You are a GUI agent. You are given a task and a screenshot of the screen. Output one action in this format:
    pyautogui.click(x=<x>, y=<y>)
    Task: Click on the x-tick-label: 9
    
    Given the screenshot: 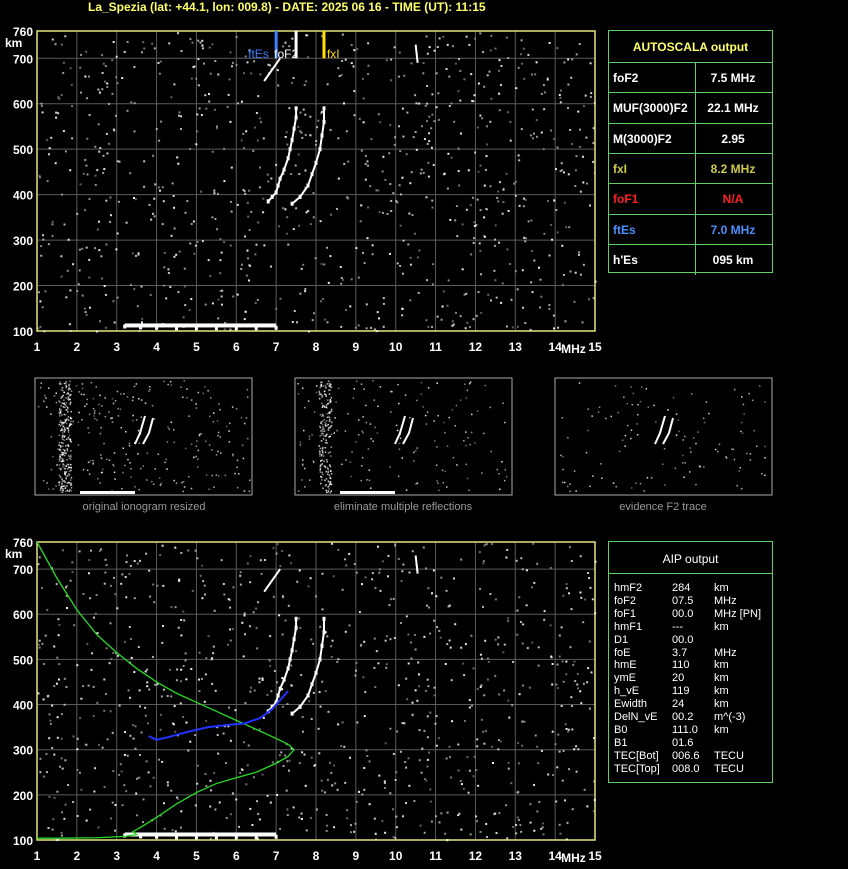 What is the action you would take?
    pyautogui.click(x=356, y=347)
    